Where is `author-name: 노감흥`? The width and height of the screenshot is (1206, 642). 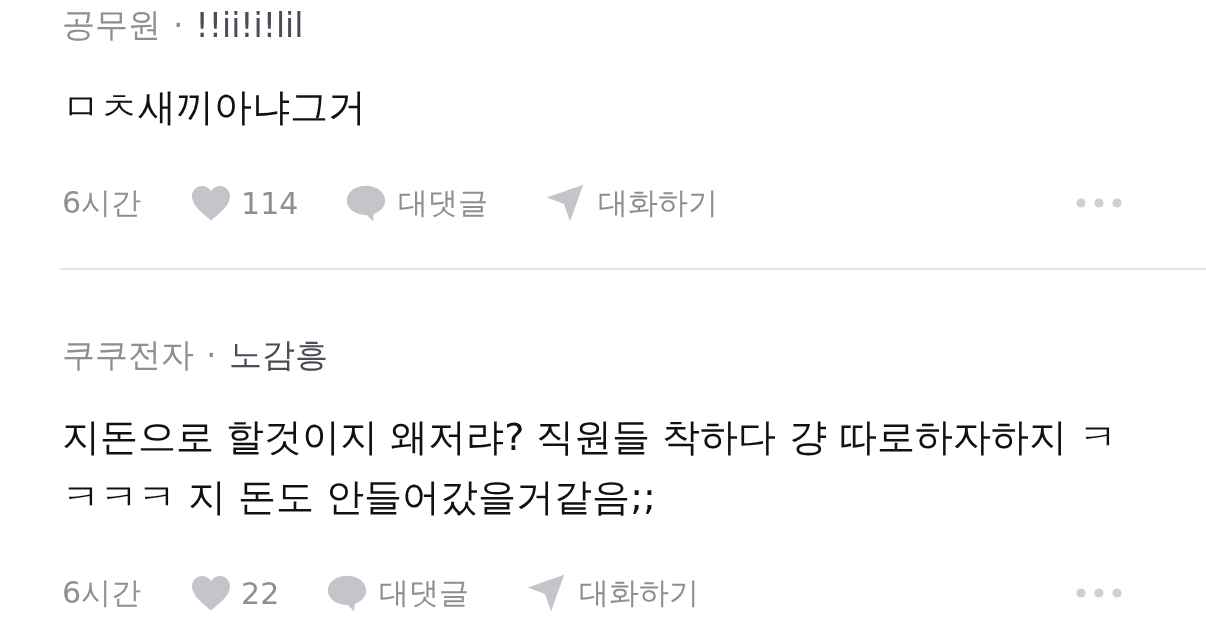 author-name: 노감흥 is located at coordinates (278, 355).